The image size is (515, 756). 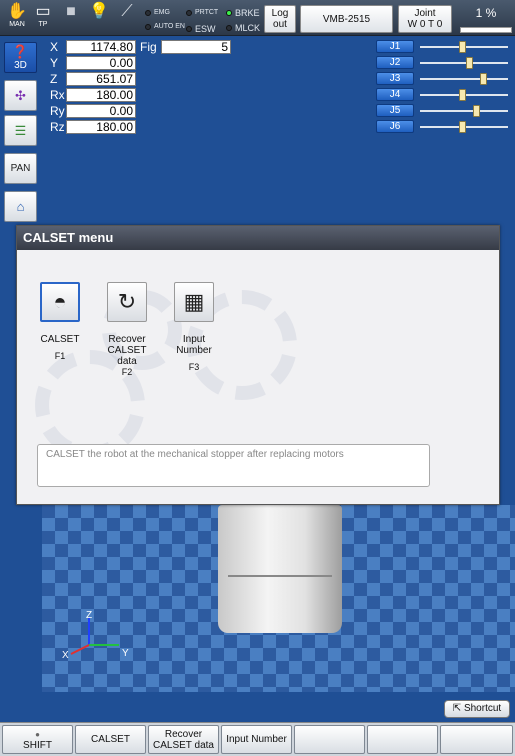 What do you see at coordinates (258, 238) in the screenshot?
I see `dialog-title: CALSET menu` at bounding box center [258, 238].